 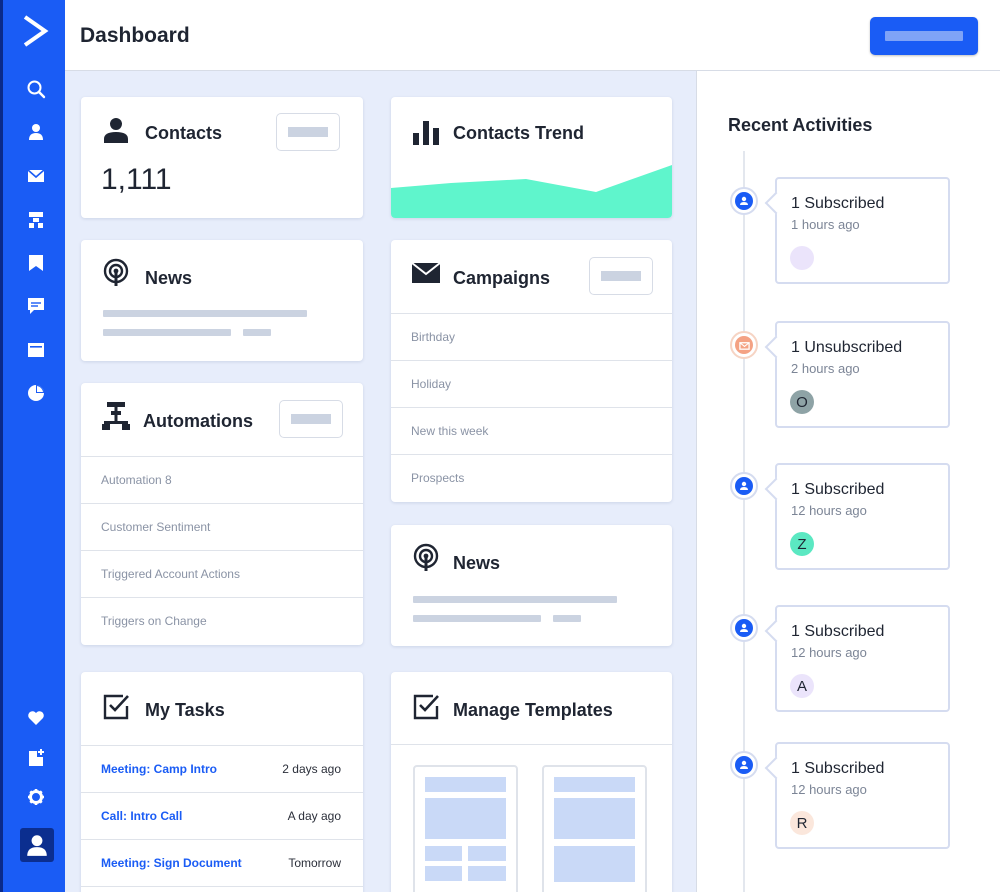 I want to click on task-row: Meeting: Camp Intro 2 days ago, so click(x=222, y=768).